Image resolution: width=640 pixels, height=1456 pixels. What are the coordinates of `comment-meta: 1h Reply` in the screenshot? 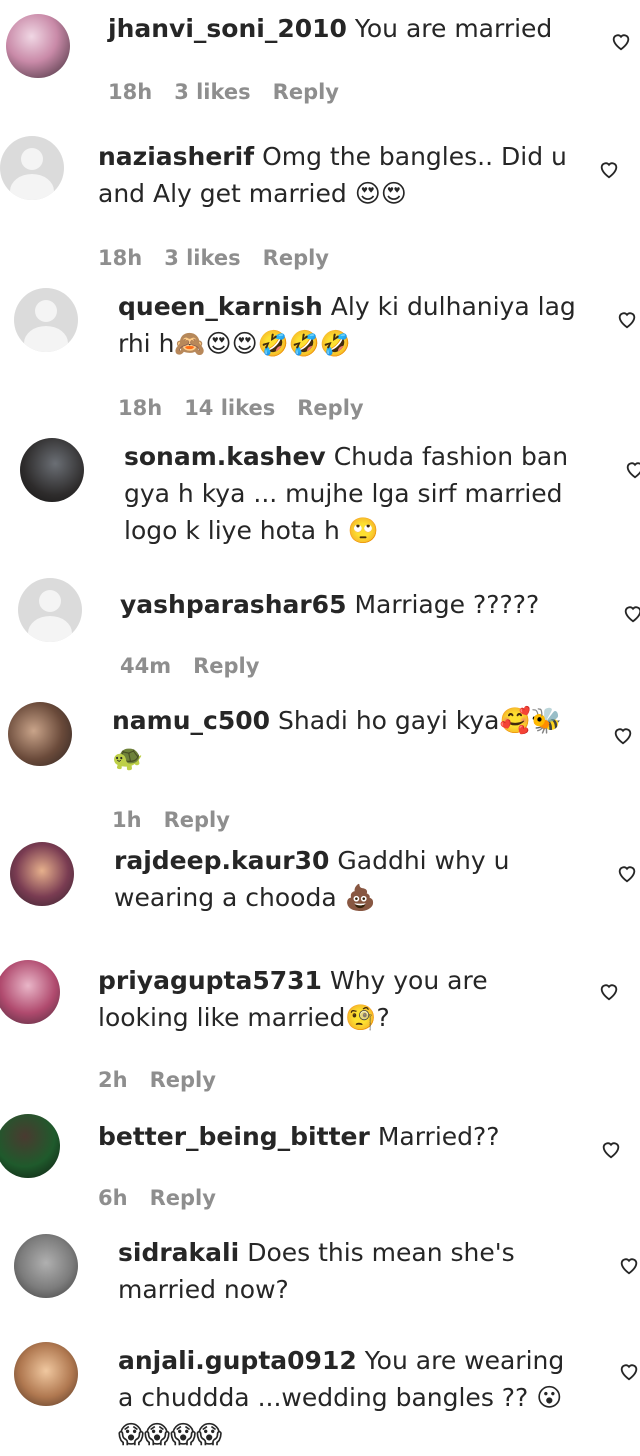 It's located at (182, 820).